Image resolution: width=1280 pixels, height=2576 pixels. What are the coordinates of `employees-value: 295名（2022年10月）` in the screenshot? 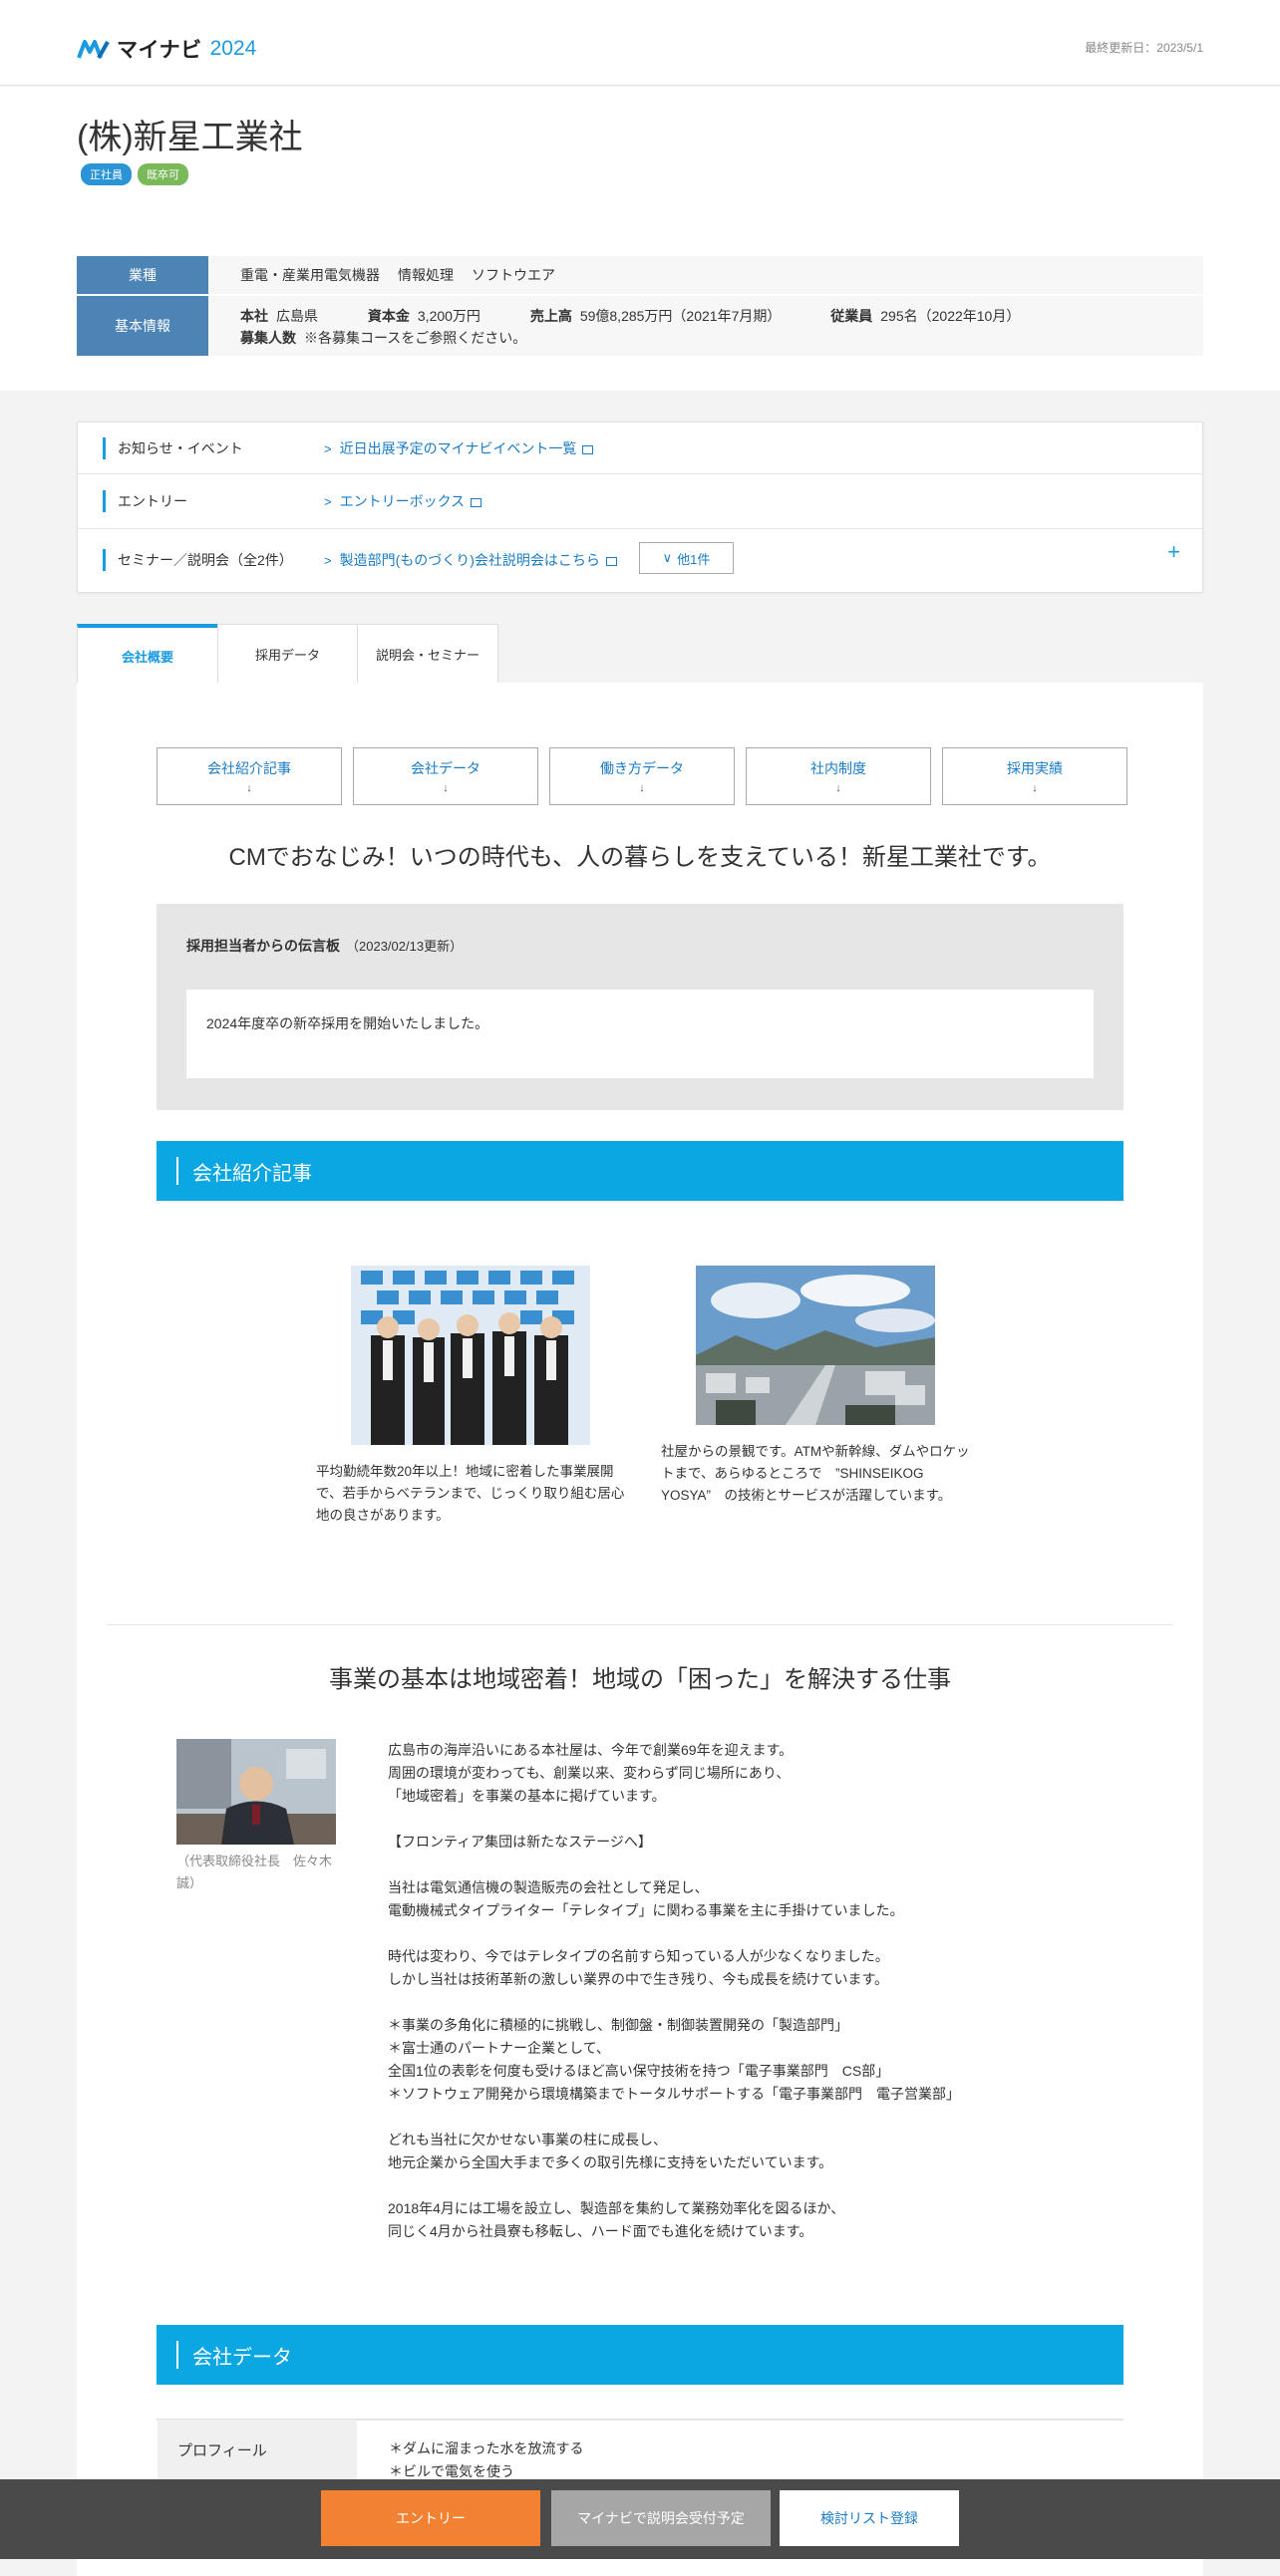 It's located at (951, 316).